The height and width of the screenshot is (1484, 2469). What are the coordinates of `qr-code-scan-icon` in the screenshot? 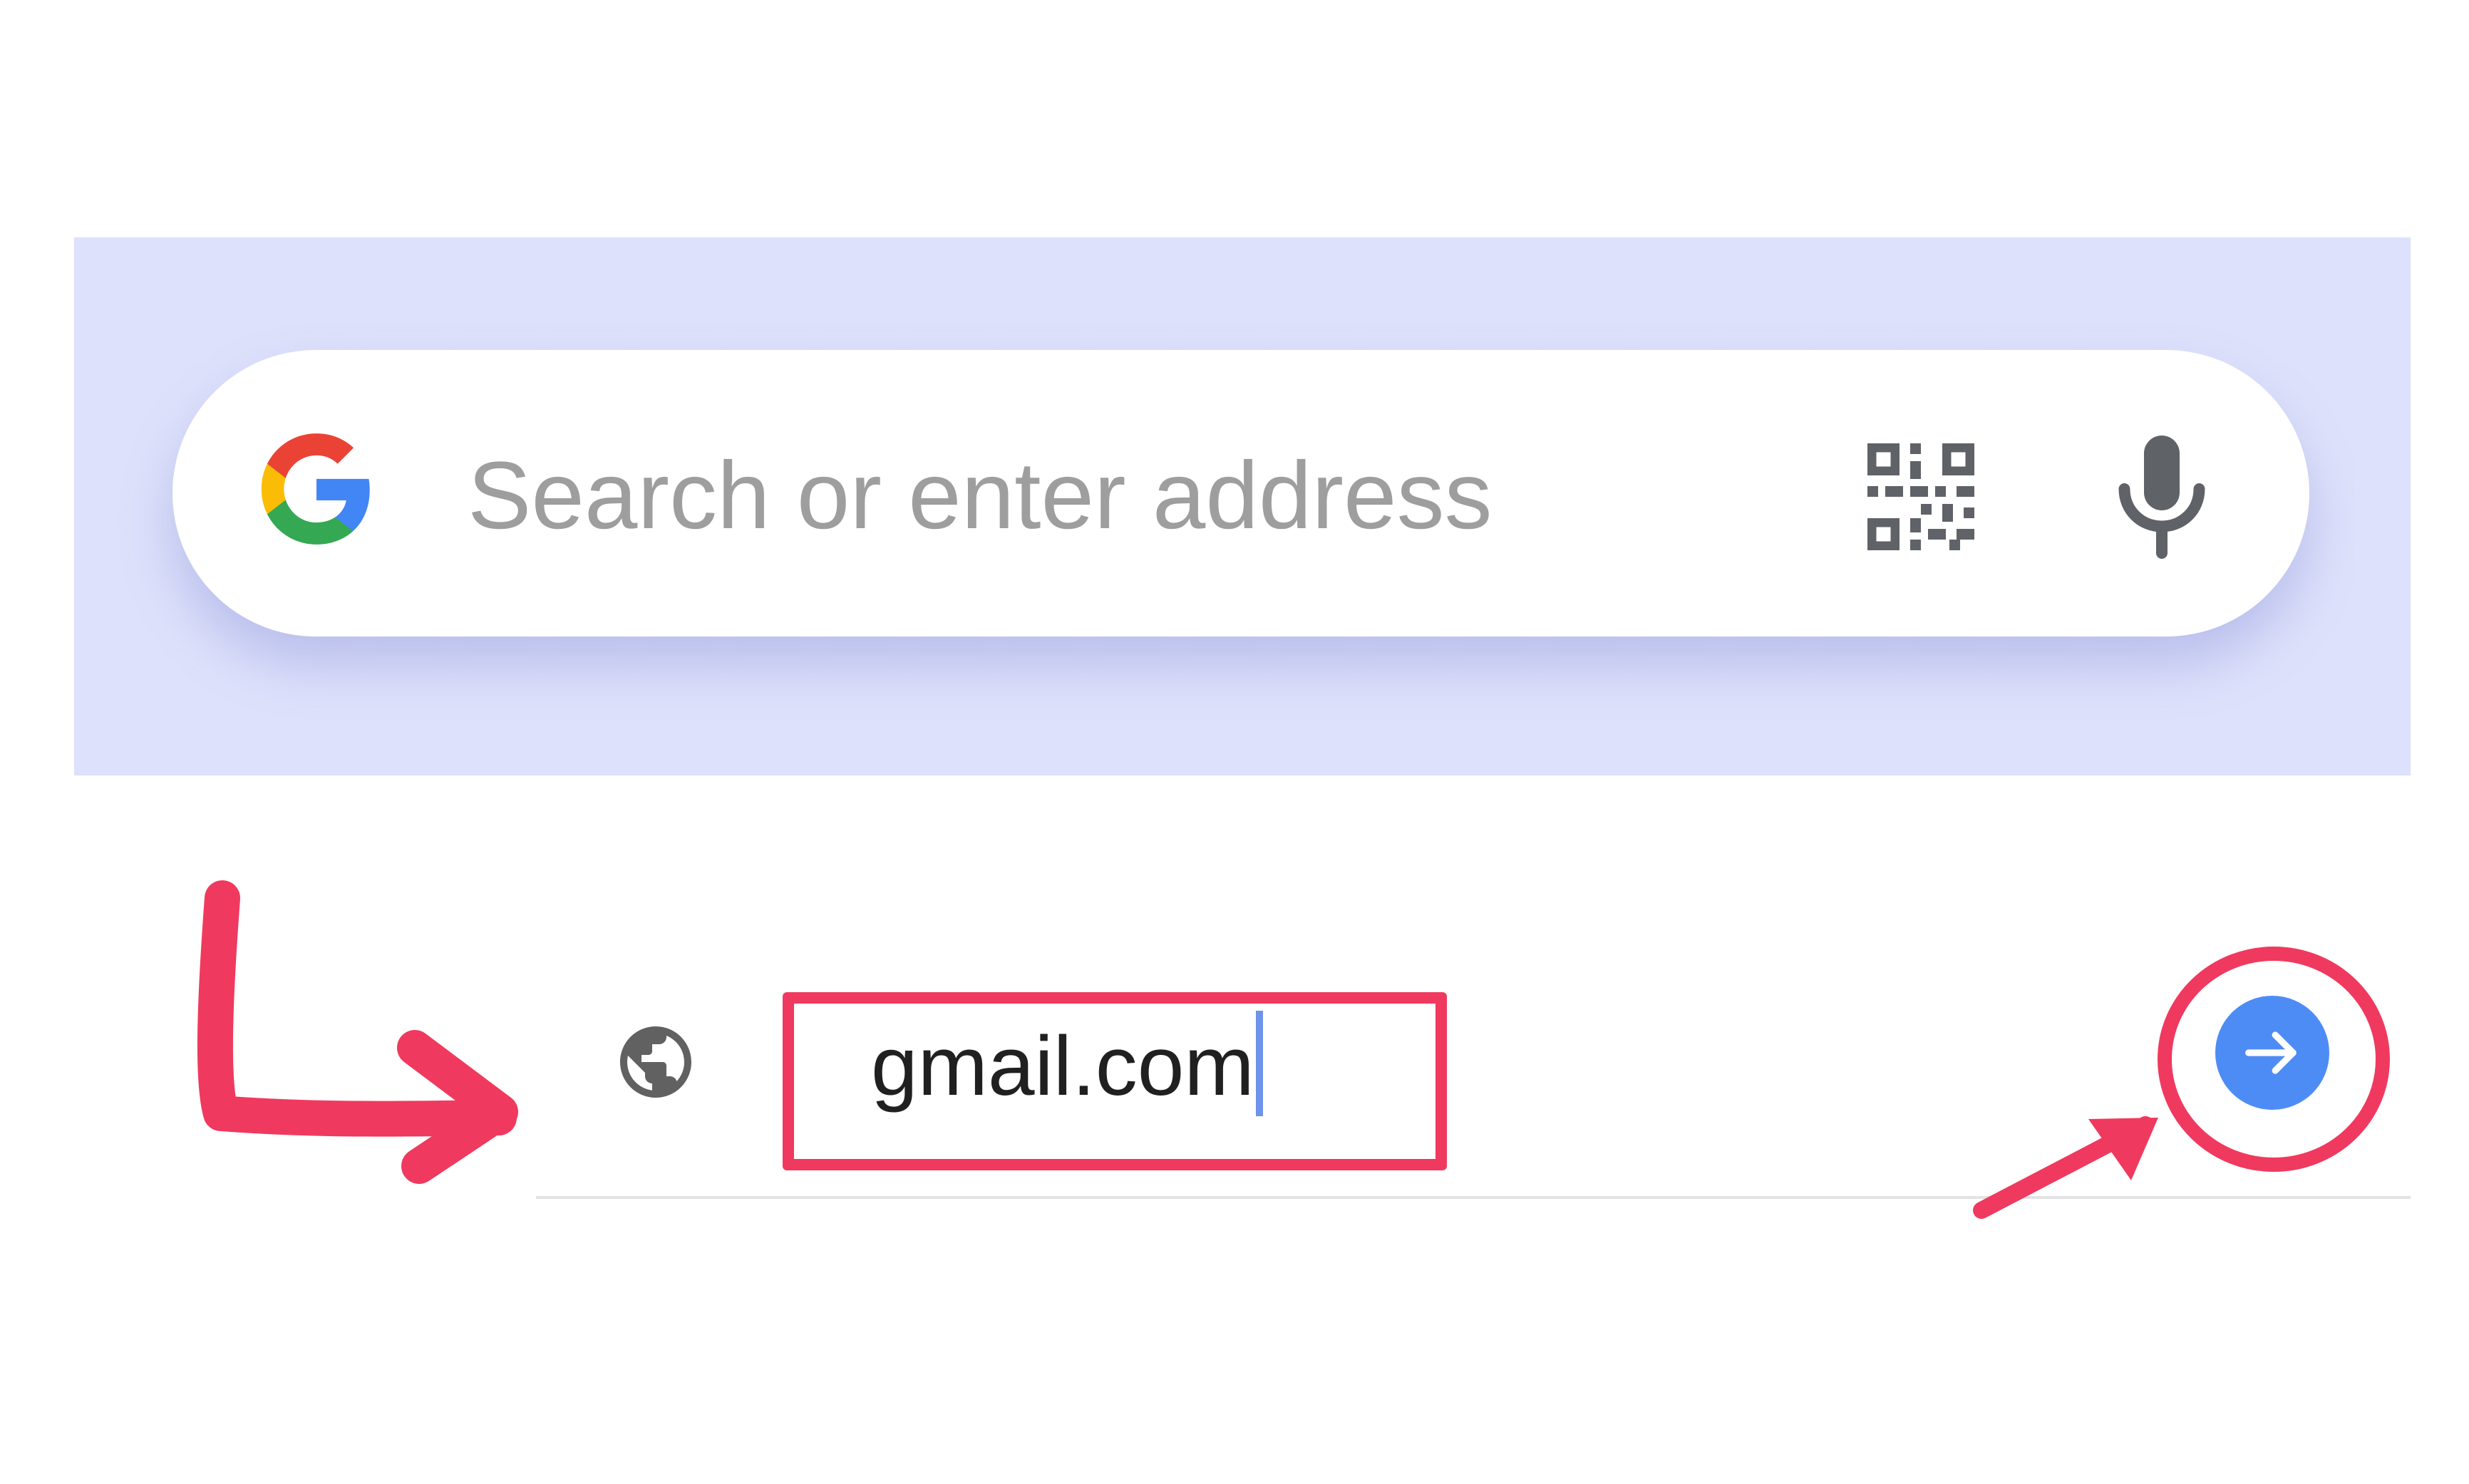 It's located at (1921, 497).